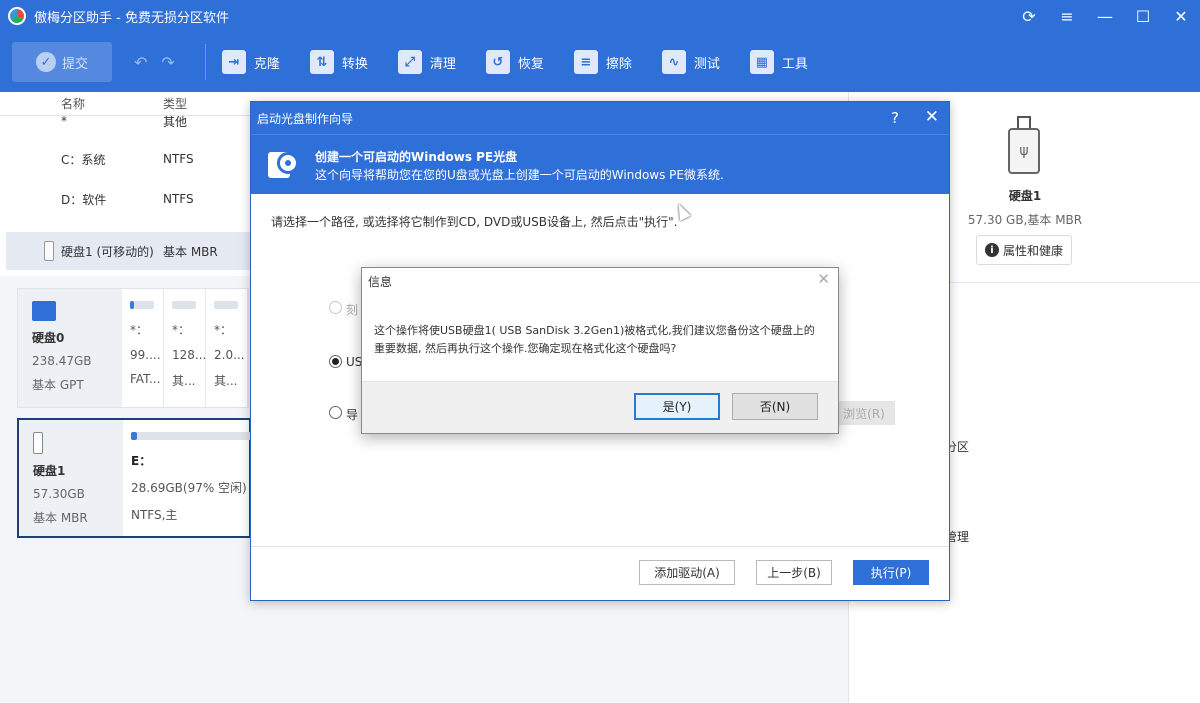 This screenshot has width=1200, height=703. I want to click on row-name: C：系统, so click(83, 159).